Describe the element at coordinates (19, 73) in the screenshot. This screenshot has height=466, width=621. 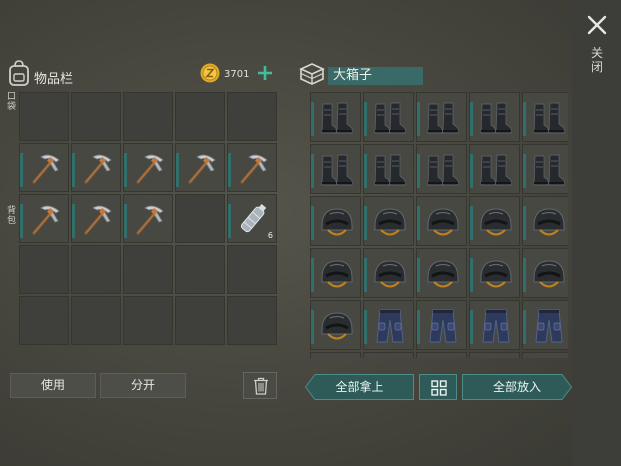
I see `backpack-icon` at that location.